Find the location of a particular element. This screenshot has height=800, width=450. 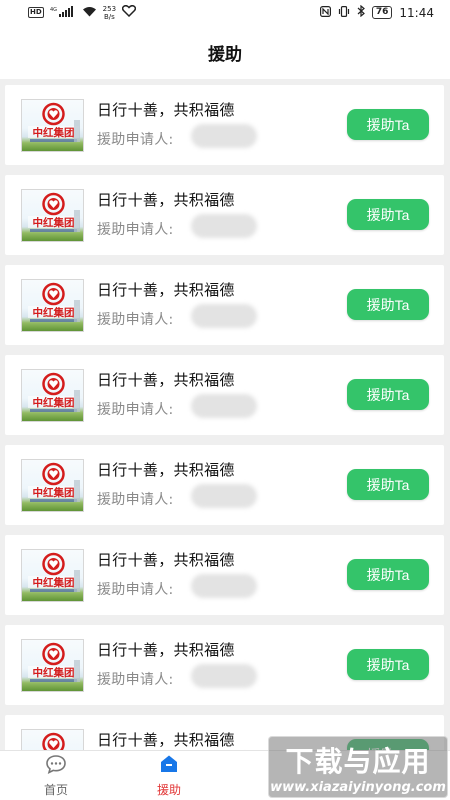

wifi-icon is located at coordinates (89, 13).